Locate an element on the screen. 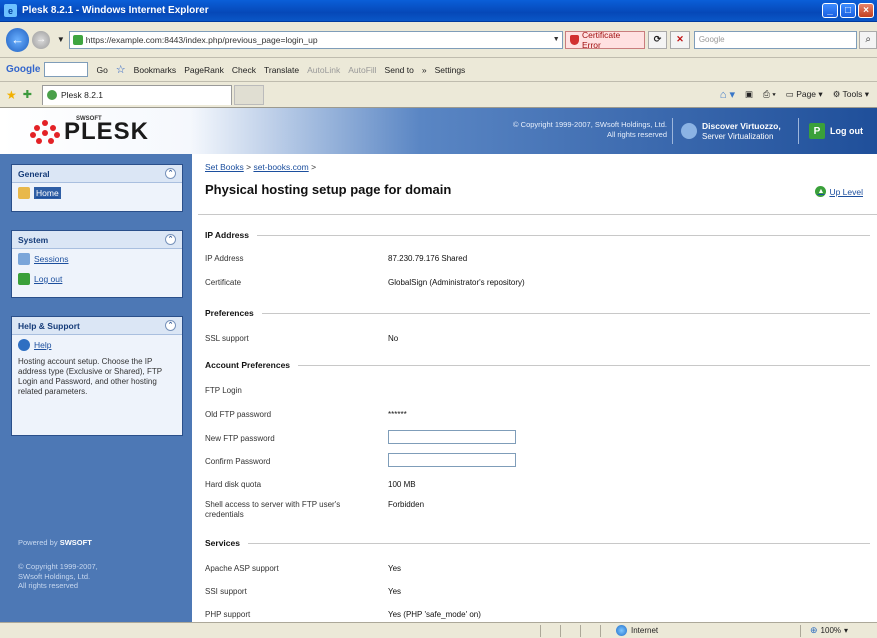 The width and height of the screenshot is (877, 638). toolbar-send-to: Send to is located at coordinates (399, 70).